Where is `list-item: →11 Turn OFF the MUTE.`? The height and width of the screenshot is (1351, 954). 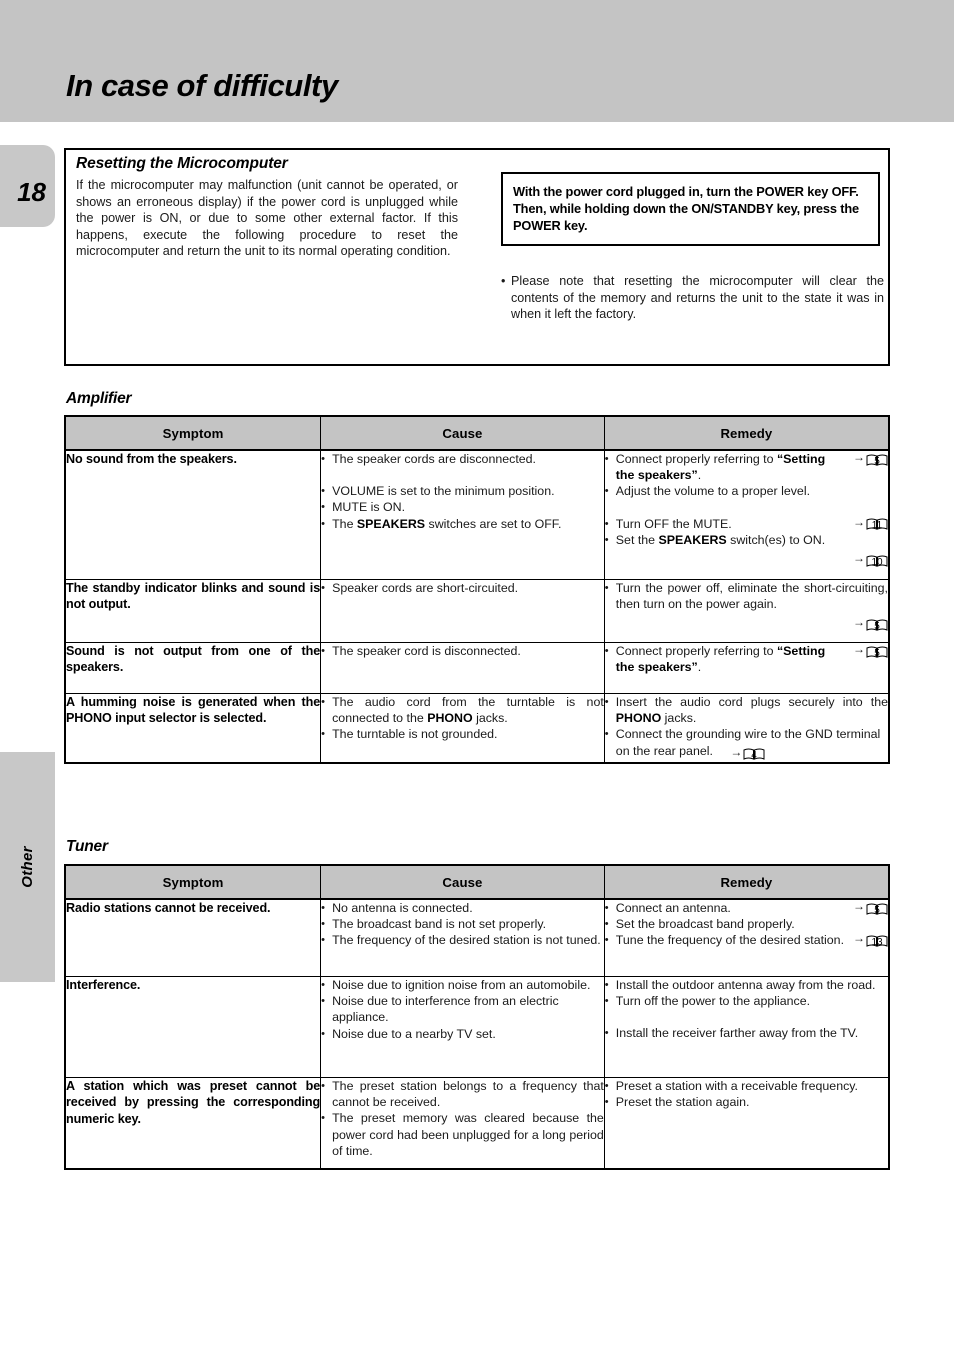 list-item: →11 Turn OFF the MUTE. is located at coordinates (746, 524).